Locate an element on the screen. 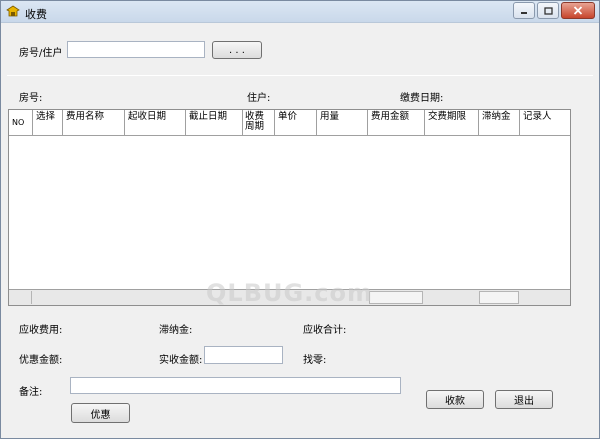  exit-button: 退出 is located at coordinates (524, 399).